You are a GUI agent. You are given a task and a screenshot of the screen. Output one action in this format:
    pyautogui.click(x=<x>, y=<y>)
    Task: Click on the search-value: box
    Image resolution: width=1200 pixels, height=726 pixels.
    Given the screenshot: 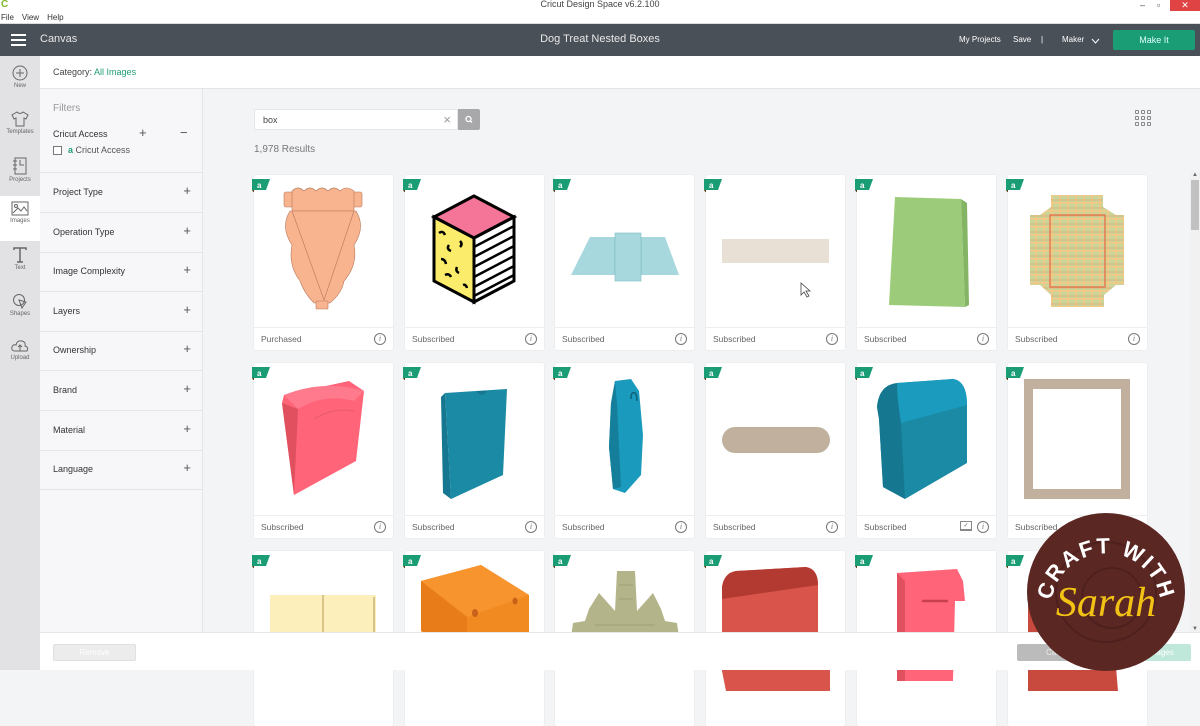 What is the action you would take?
    pyautogui.click(x=270, y=120)
    